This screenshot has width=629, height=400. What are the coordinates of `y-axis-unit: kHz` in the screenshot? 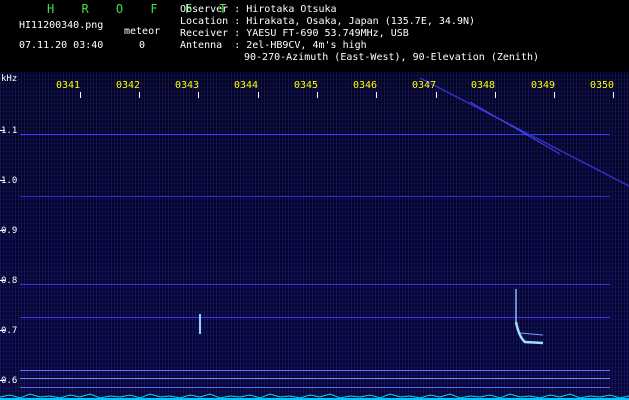 It's located at (9, 79).